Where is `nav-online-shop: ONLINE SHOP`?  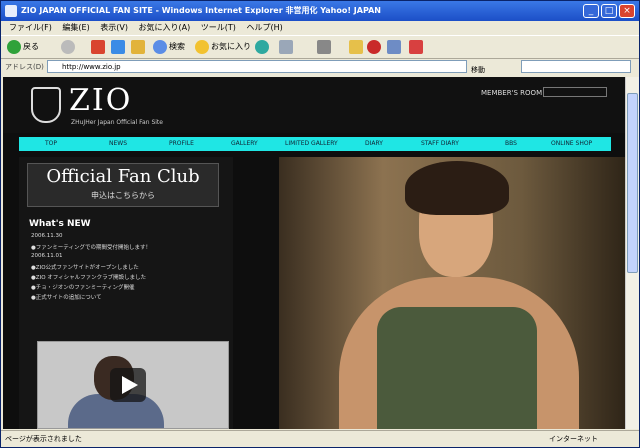
nav-online-shop: ONLINE SHOP is located at coordinates (571, 144).